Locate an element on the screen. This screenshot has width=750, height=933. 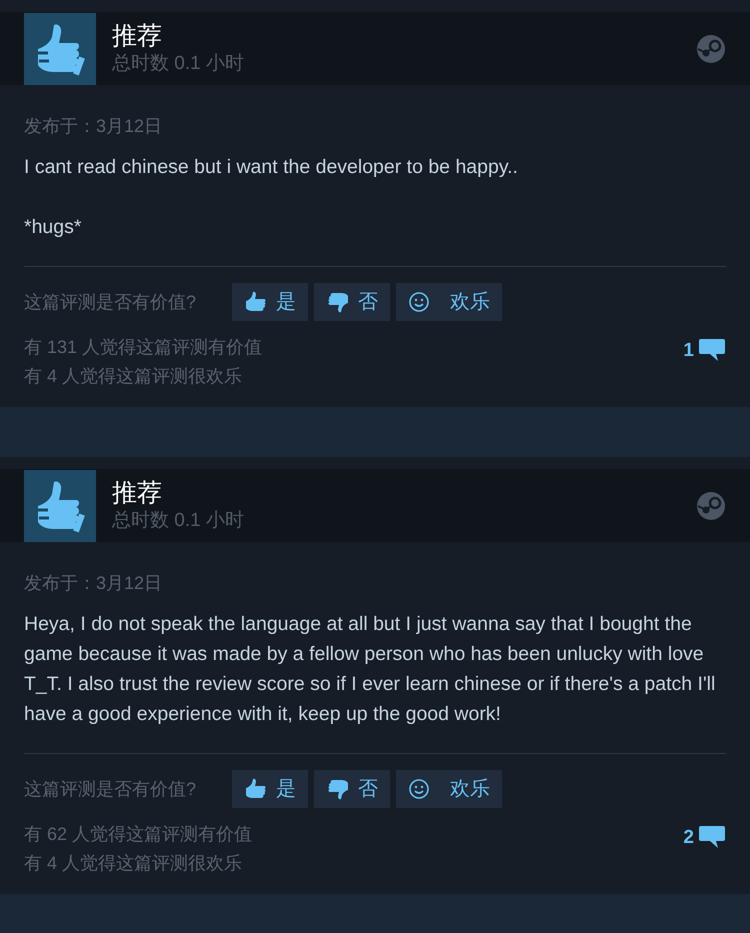
comments-link: 2 is located at coordinates (704, 849).